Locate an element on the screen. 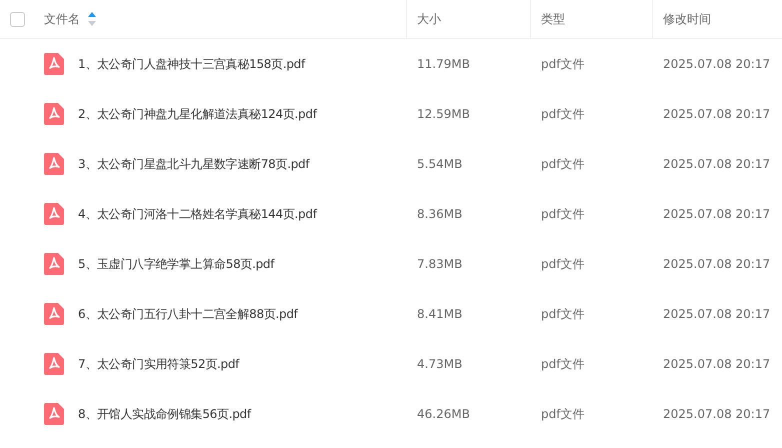 This screenshot has width=782, height=448. column-header: 修改时间 is located at coordinates (687, 19).